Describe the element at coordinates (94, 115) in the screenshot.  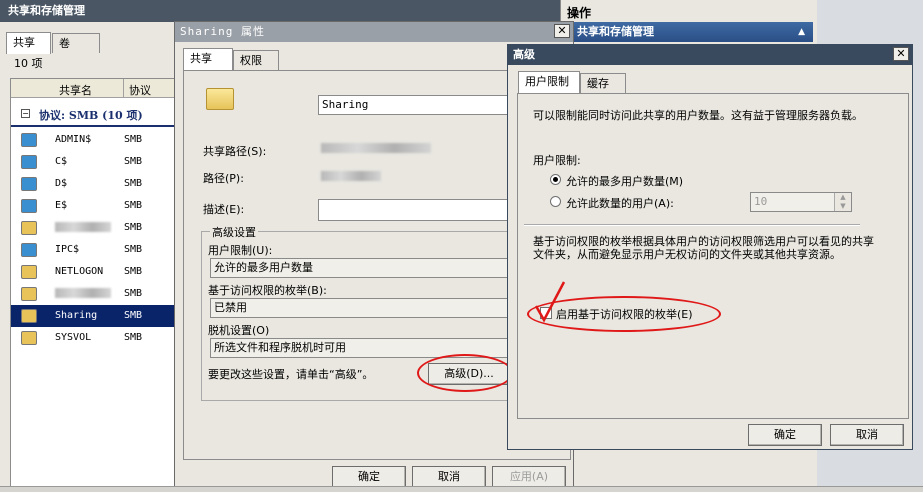
I see `group-header: − 协议: SMB (10 项)` at that location.